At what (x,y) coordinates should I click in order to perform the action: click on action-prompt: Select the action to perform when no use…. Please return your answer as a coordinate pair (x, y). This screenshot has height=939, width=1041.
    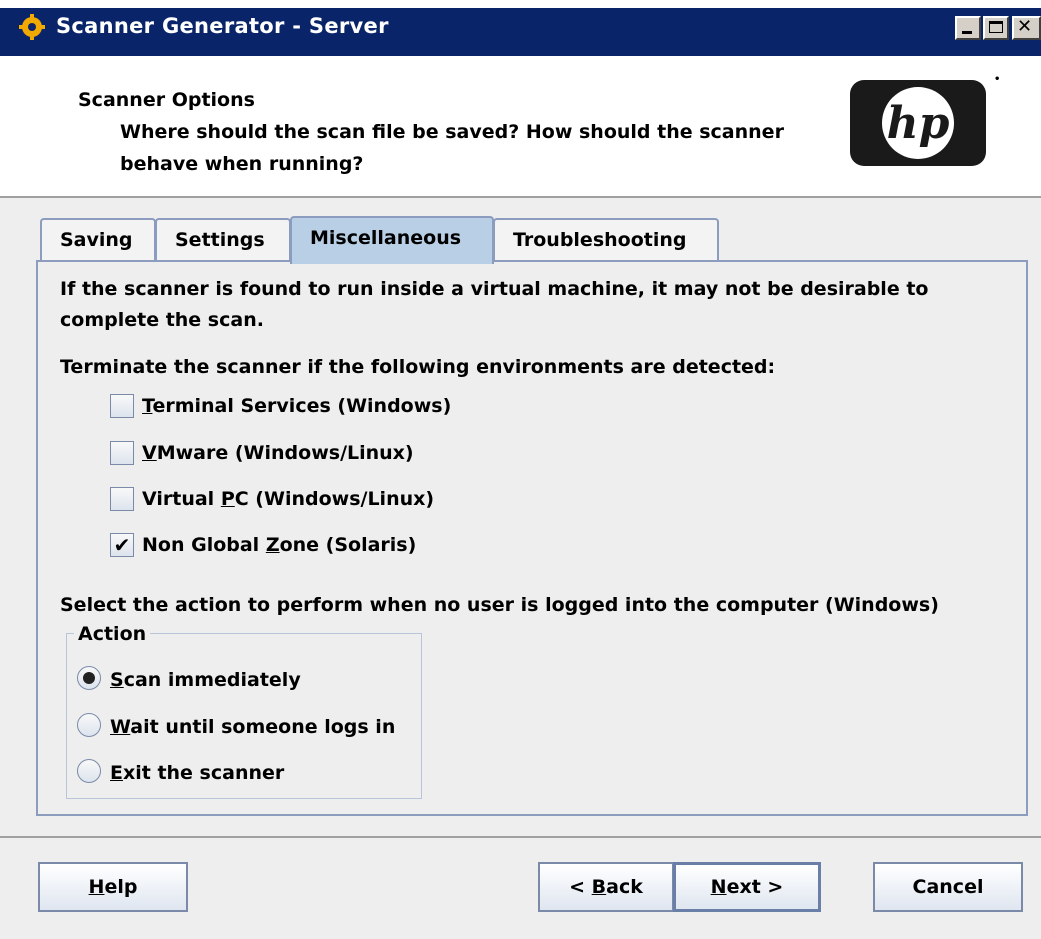
    Looking at the image, I should click on (499, 605).